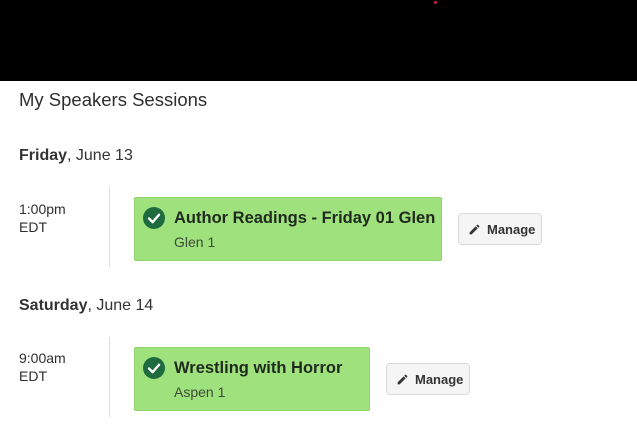  I want to click on session-room: Aspen 1, so click(200, 392).